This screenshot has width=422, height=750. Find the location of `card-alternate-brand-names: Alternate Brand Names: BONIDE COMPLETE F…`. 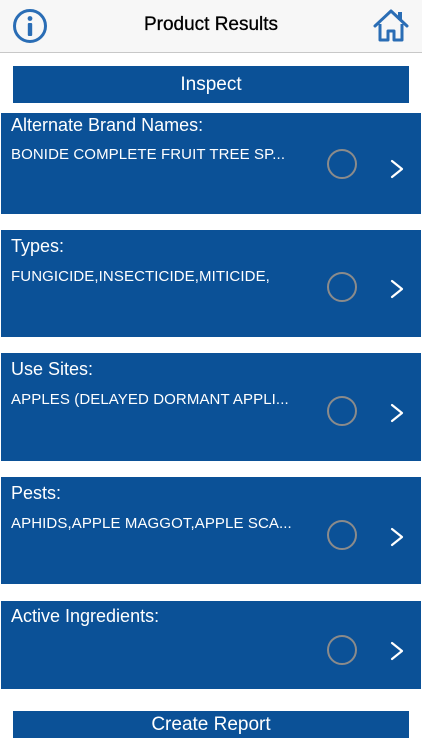

card-alternate-brand-names: Alternate Brand Names: BONIDE COMPLETE F… is located at coordinates (211, 163).